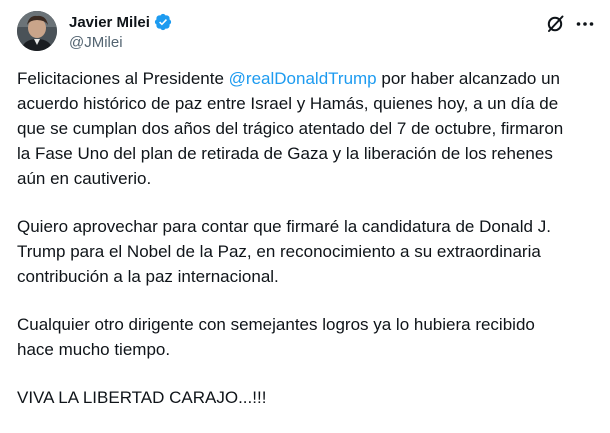 This screenshot has height=433, width=610. I want to click on author-names: Javier Milei @JMilei, so click(120, 31).